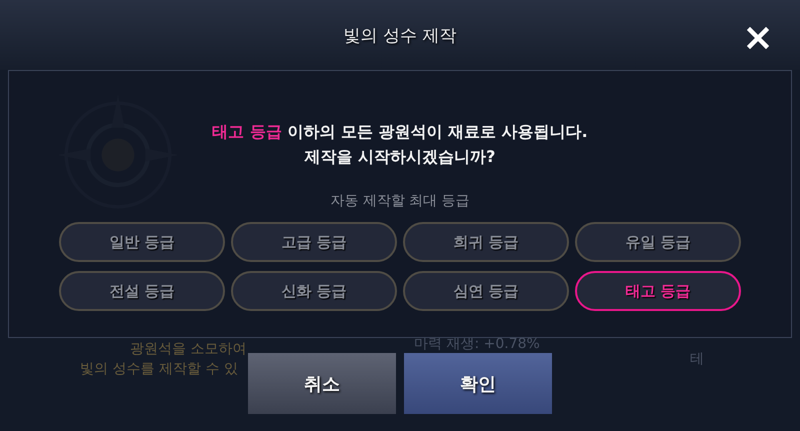 The width and height of the screenshot is (800, 431). I want to click on grade-option: 전설 등급, so click(142, 291).